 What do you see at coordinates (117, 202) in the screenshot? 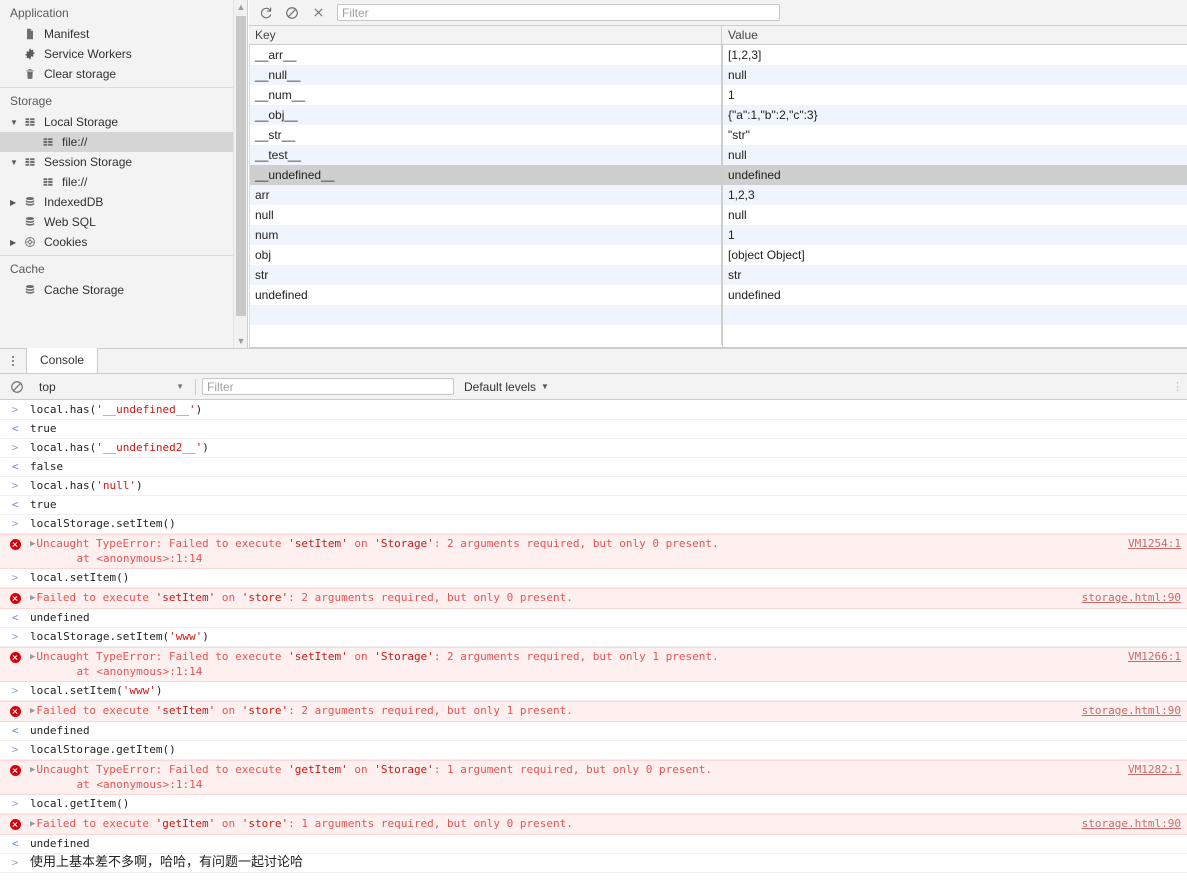
I see `sidebar-item-indexeddb: ▶ IndexedDB` at bounding box center [117, 202].